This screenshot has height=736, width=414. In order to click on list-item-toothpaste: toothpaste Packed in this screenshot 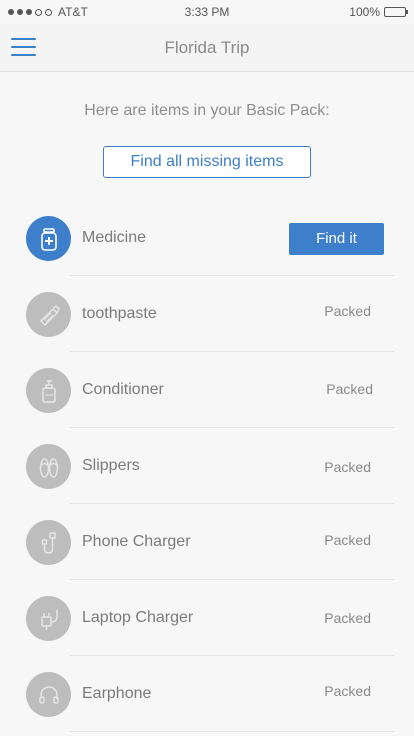, I will do `click(207, 314)`.